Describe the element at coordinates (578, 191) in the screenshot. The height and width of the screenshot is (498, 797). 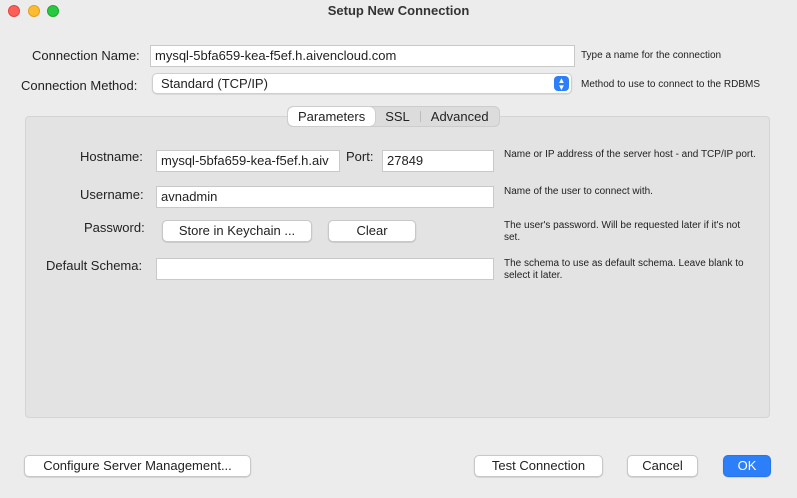
I see `username-hint: Name of the user to connect with.` at that location.